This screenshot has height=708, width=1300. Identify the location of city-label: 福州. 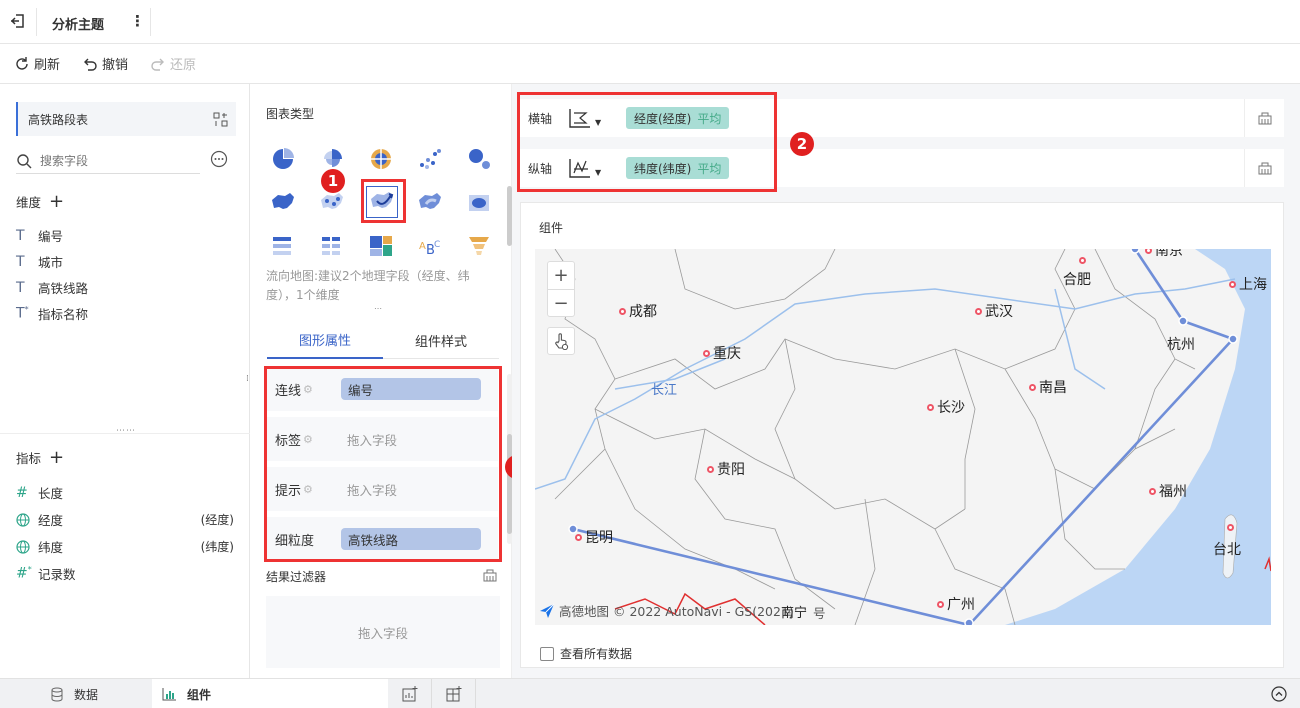
(1168, 491).